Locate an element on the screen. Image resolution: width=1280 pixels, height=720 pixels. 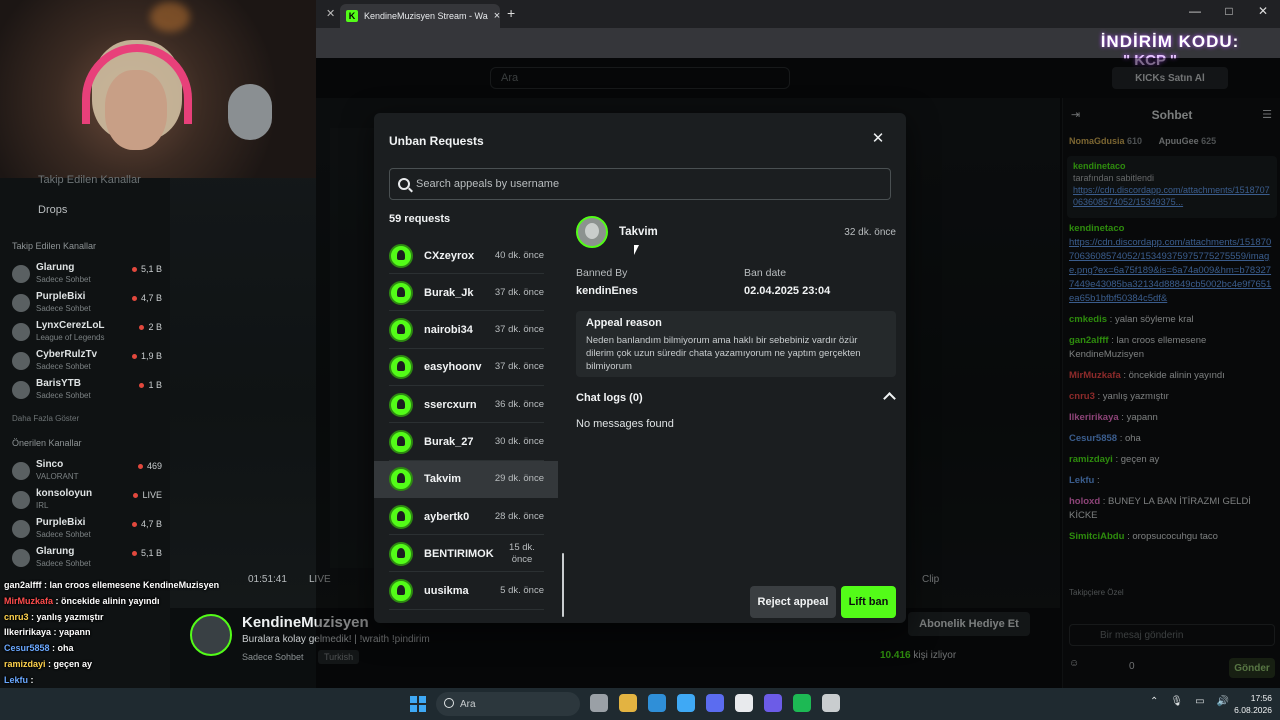
minimize-button: — is located at coordinates (1195, 11).